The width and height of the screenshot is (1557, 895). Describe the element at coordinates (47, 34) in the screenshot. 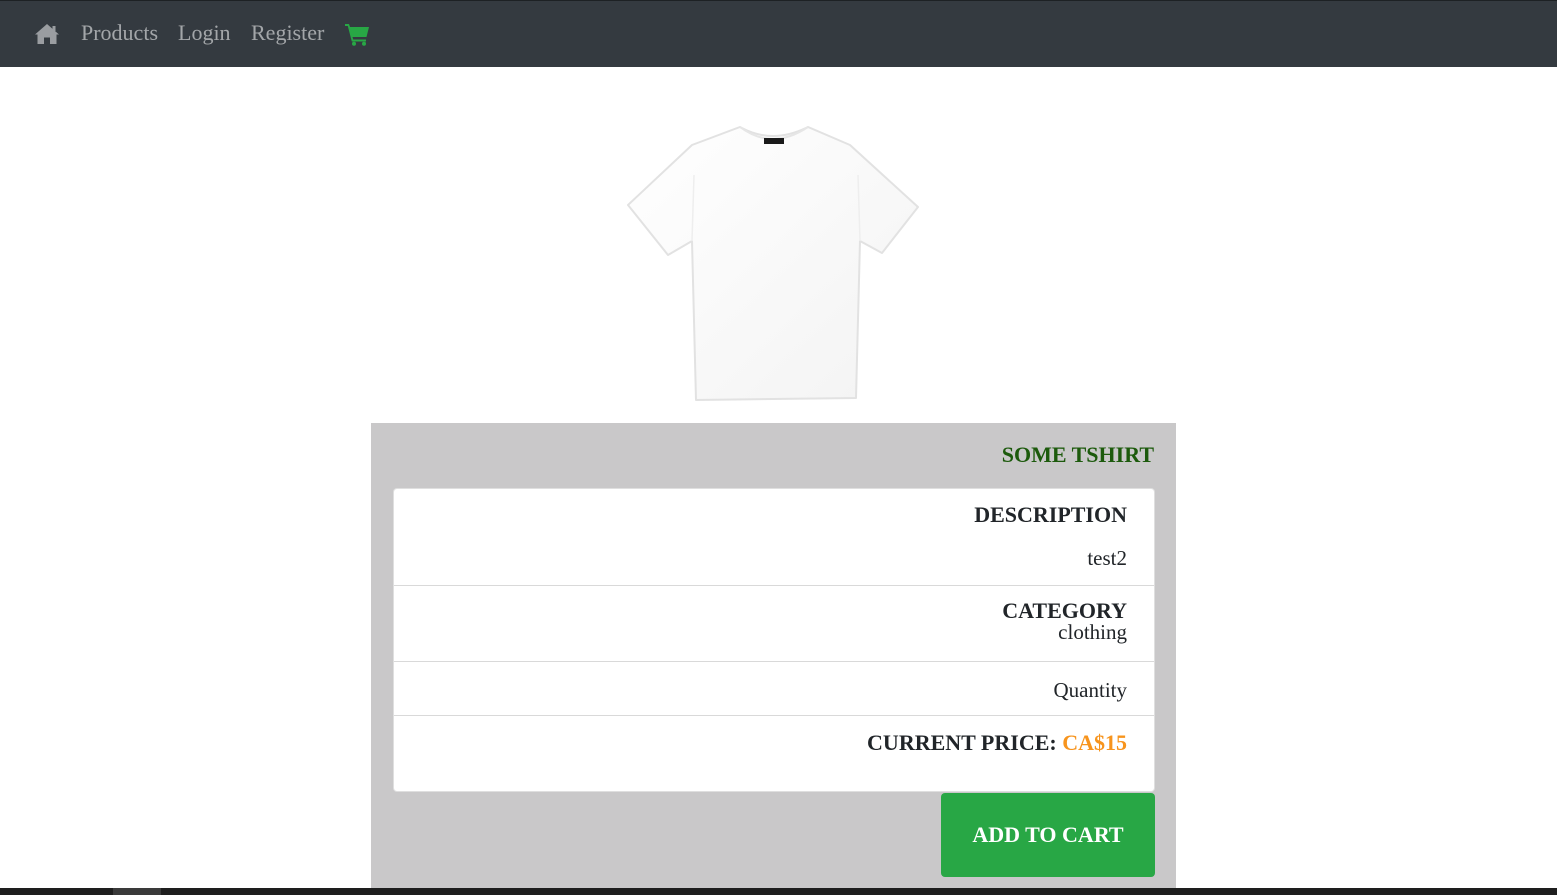

I see `home-icon` at that location.